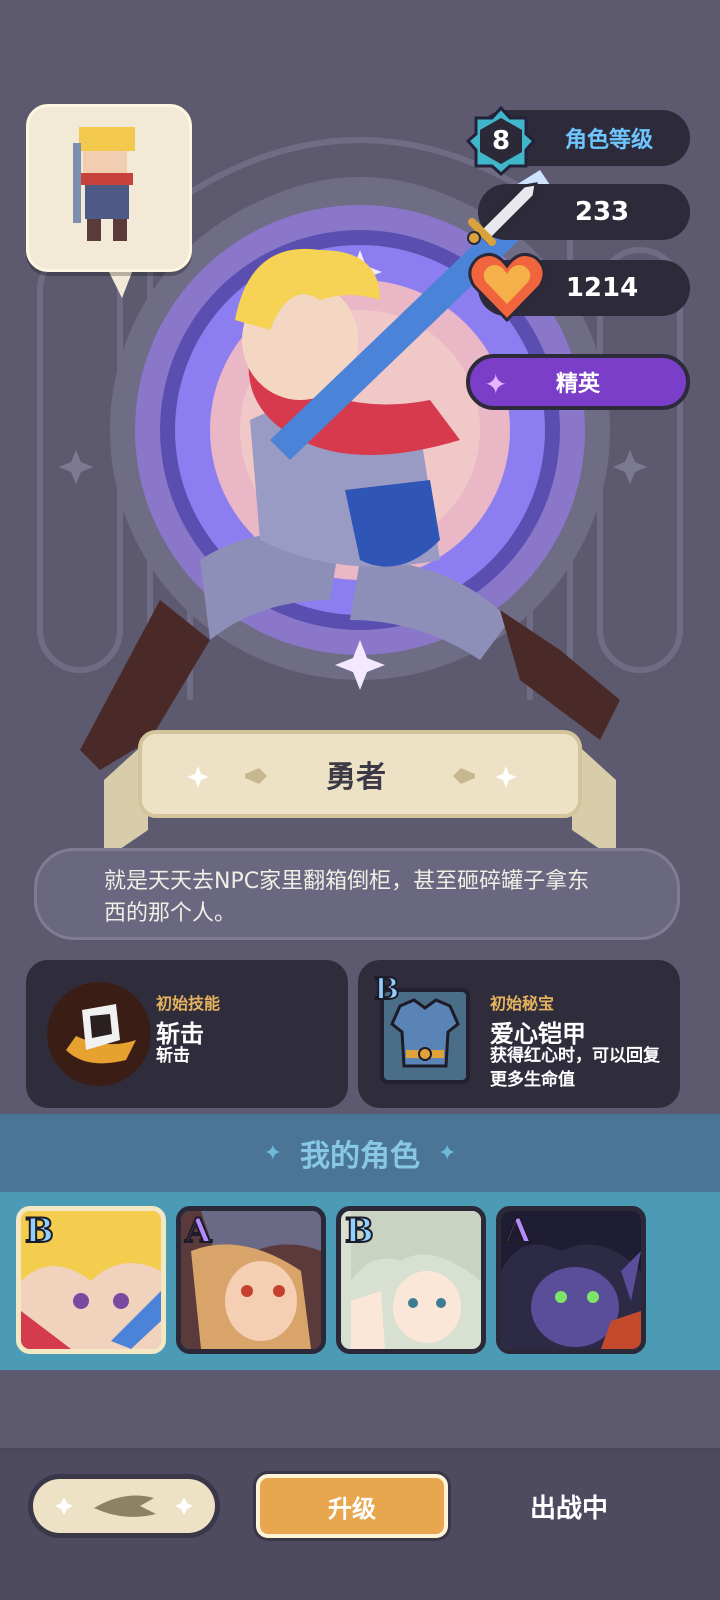 The width and height of the screenshot is (720, 1600). What do you see at coordinates (187, 1034) in the screenshot?
I see `initial-skill-card: 初始技能 斩击 斩击` at bounding box center [187, 1034].